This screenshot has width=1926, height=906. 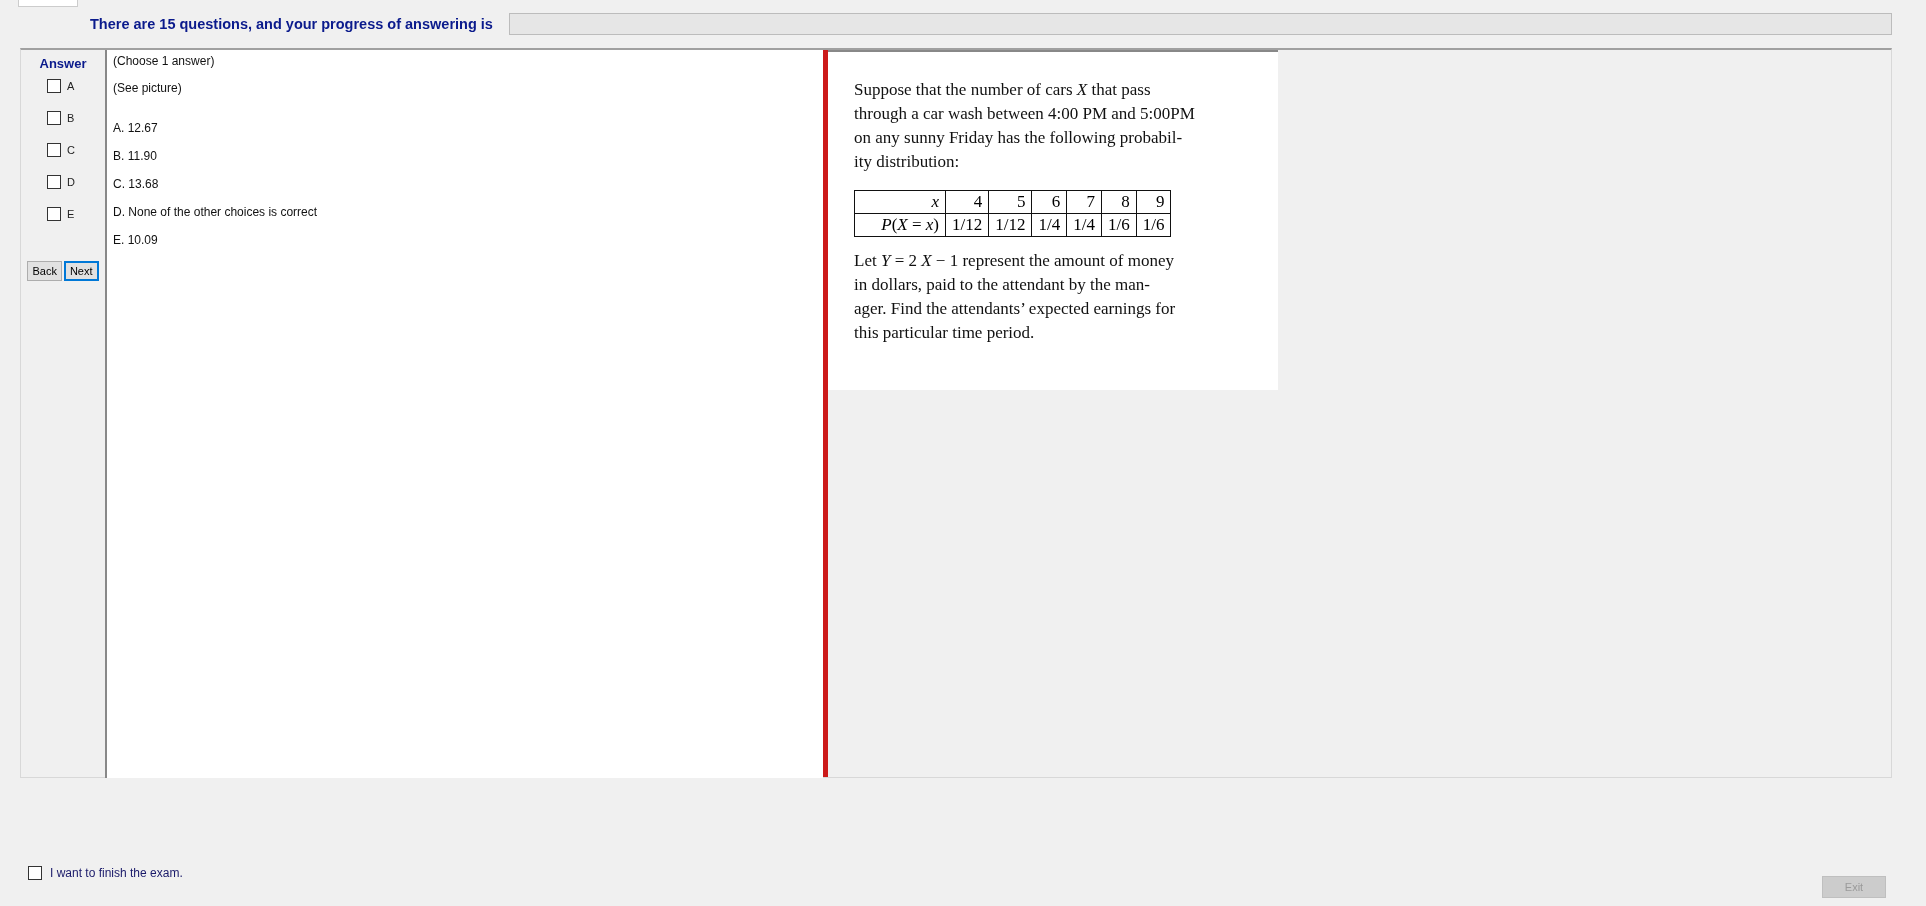 I want to click on choice-text: C. 13.68, so click(x=136, y=184).